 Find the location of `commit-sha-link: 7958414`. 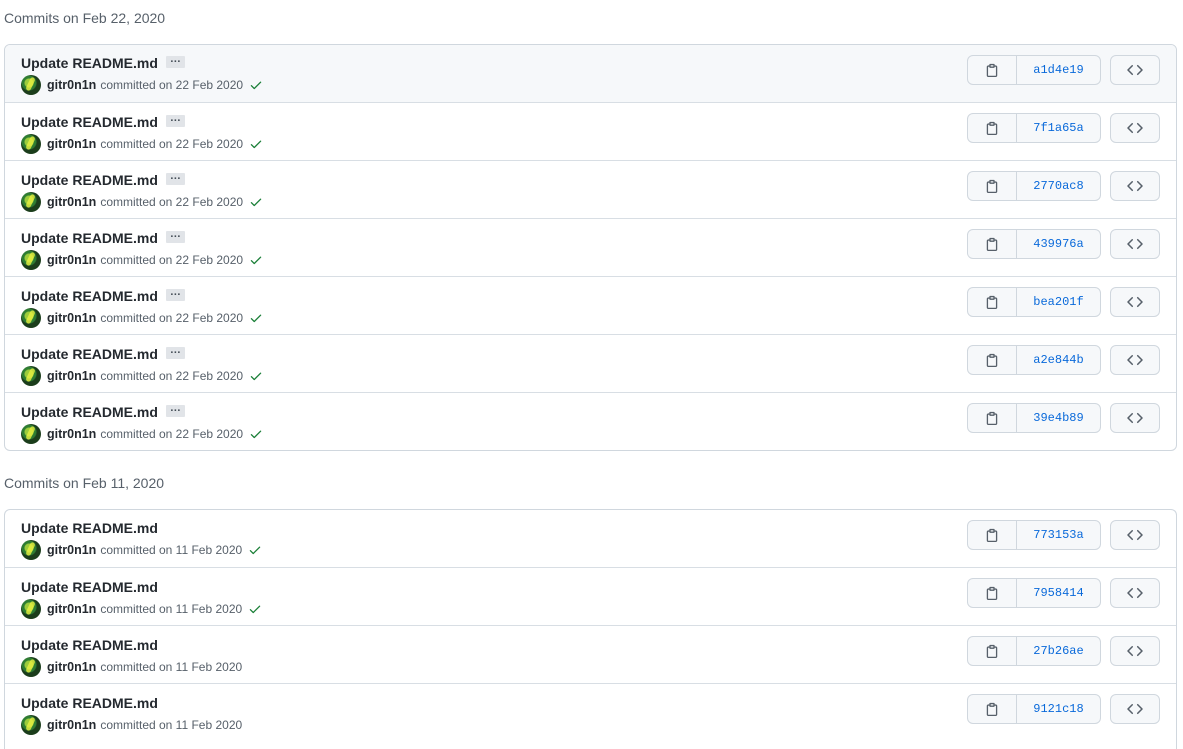

commit-sha-link: 7958414 is located at coordinates (1058, 593).